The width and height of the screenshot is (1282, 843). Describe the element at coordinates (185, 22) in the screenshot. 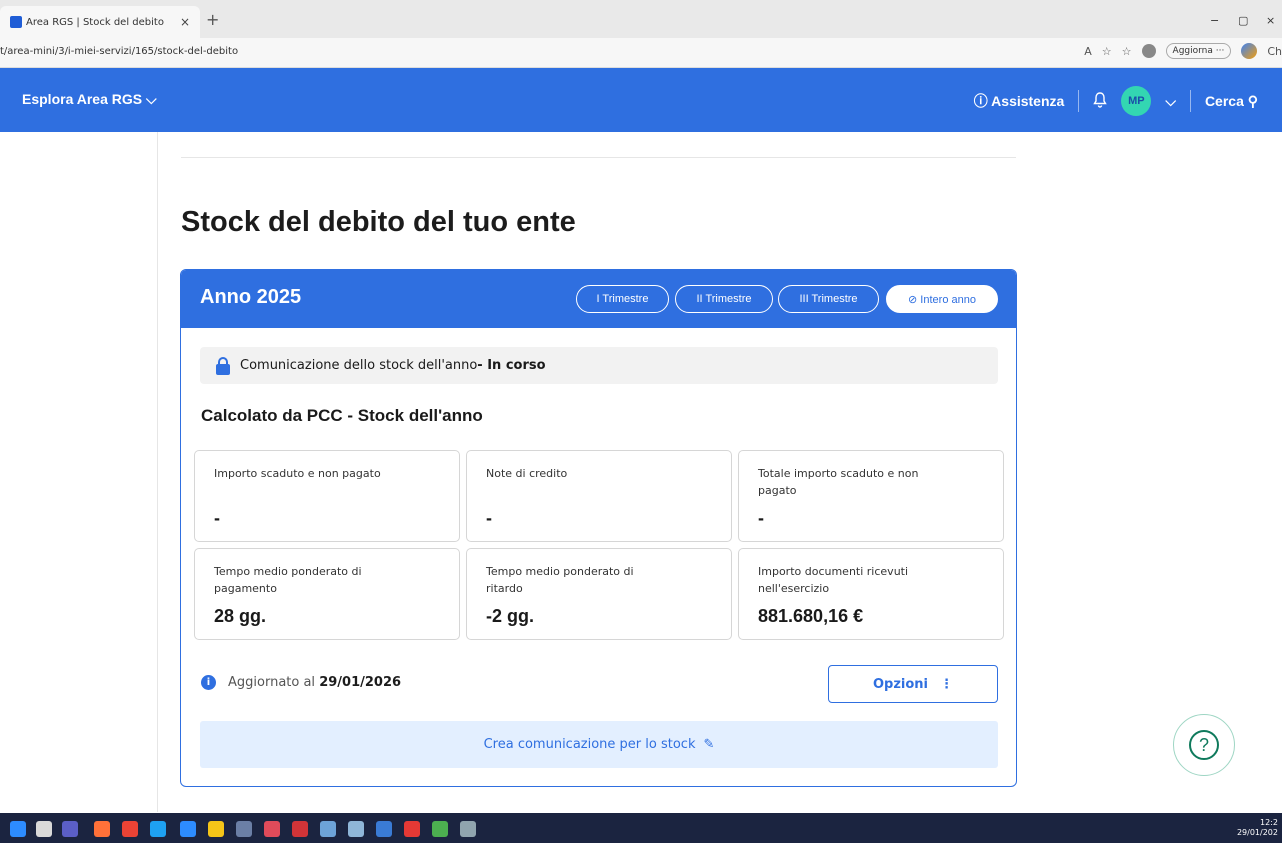

I see `tab-close-icon: ×` at that location.